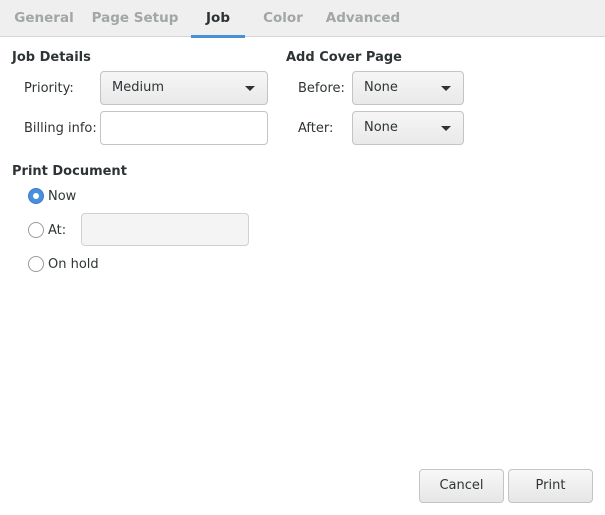 The width and height of the screenshot is (605, 515). I want to click on tab-job: Job, so click(218, 19).